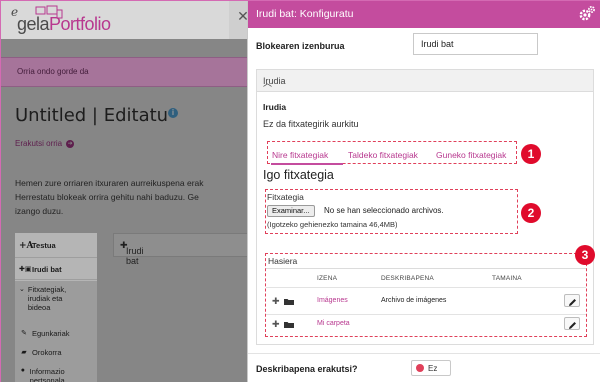 The width and height of the screenshot is (600, 382). What do you see at coordinates (47, 298) in the screenshot?
I see `sidebar-item-label: Fitxategiak, irudiak eta bideoa` at bounding box center [47, 298].